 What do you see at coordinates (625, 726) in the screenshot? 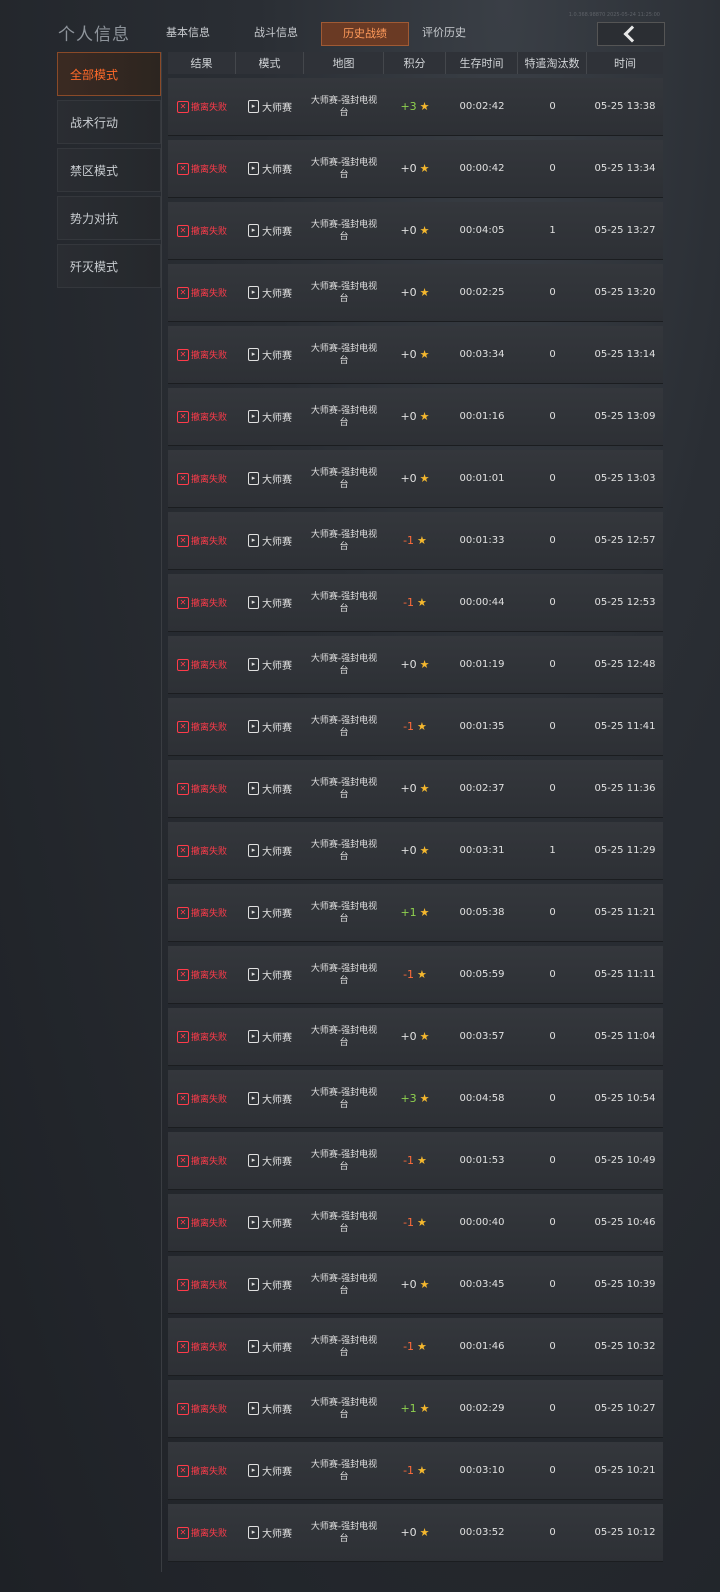
I see `time-cell: 05-25 11:41` at bounding box center [625, 726].